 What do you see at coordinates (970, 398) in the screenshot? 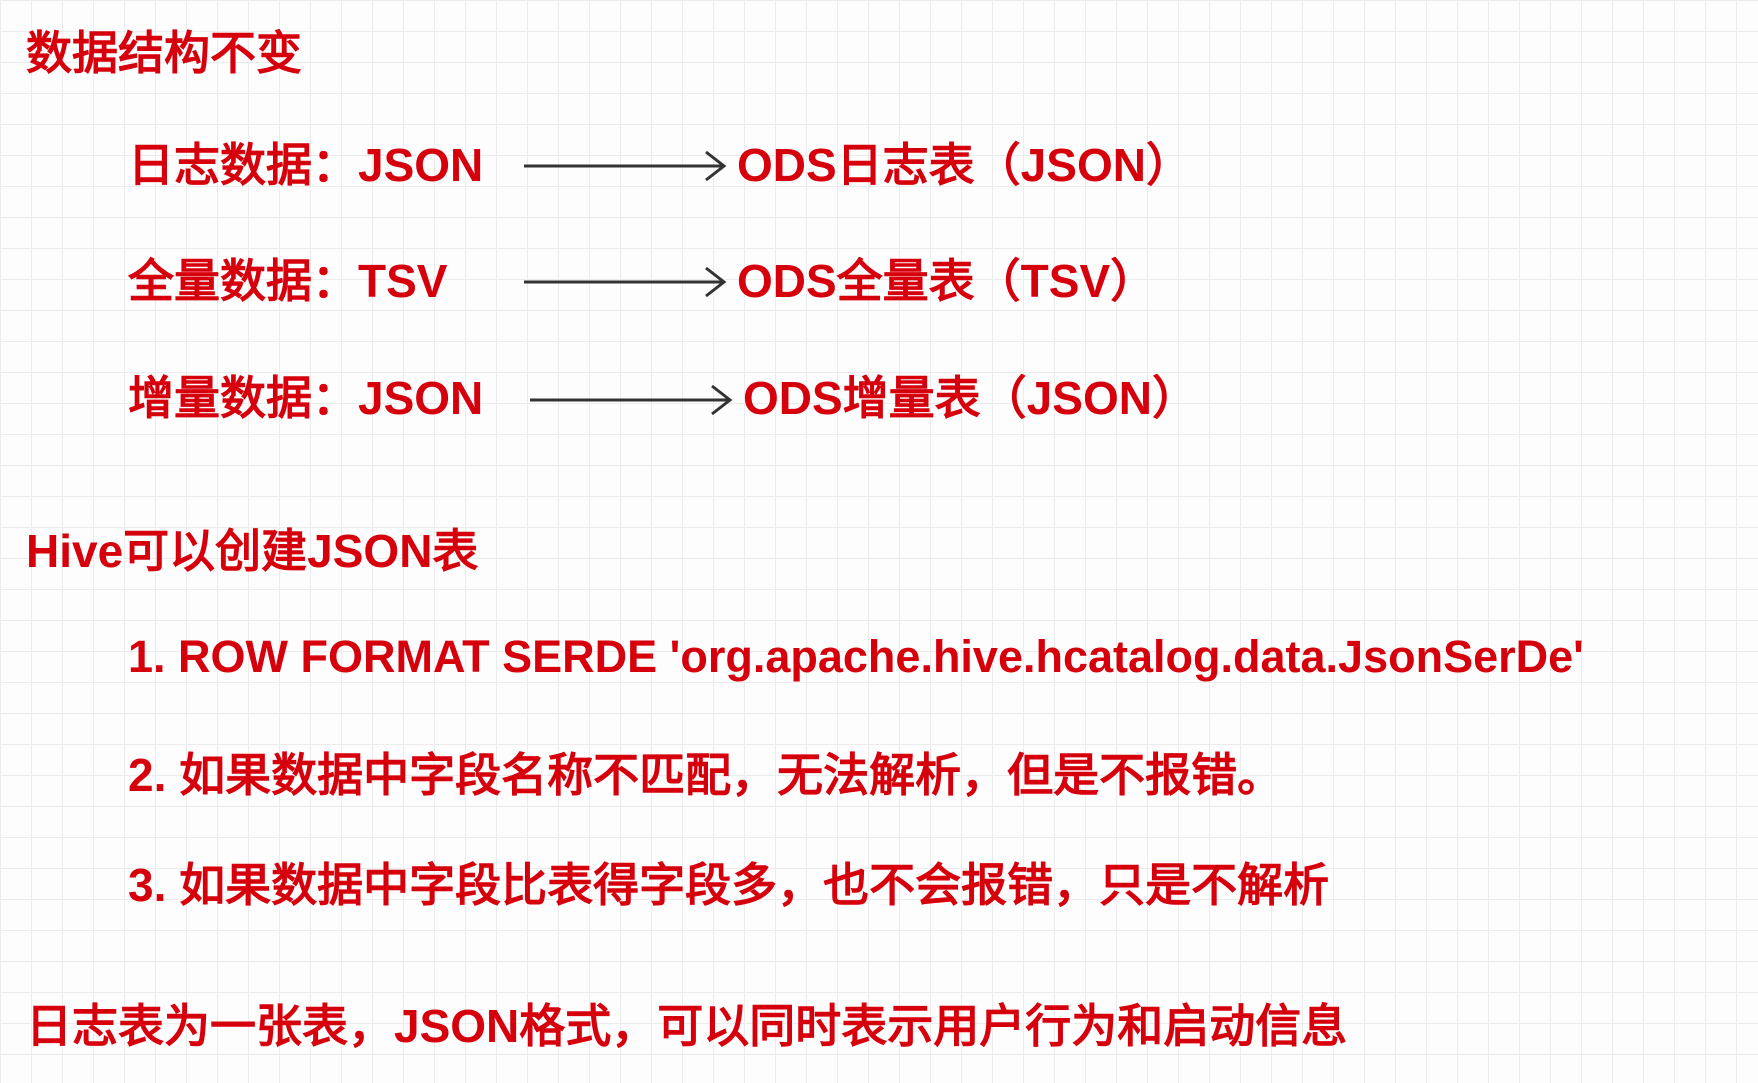
I see `mapping-target-incremental: ODS增量表（JSON）` at bounding box center [970, 398].